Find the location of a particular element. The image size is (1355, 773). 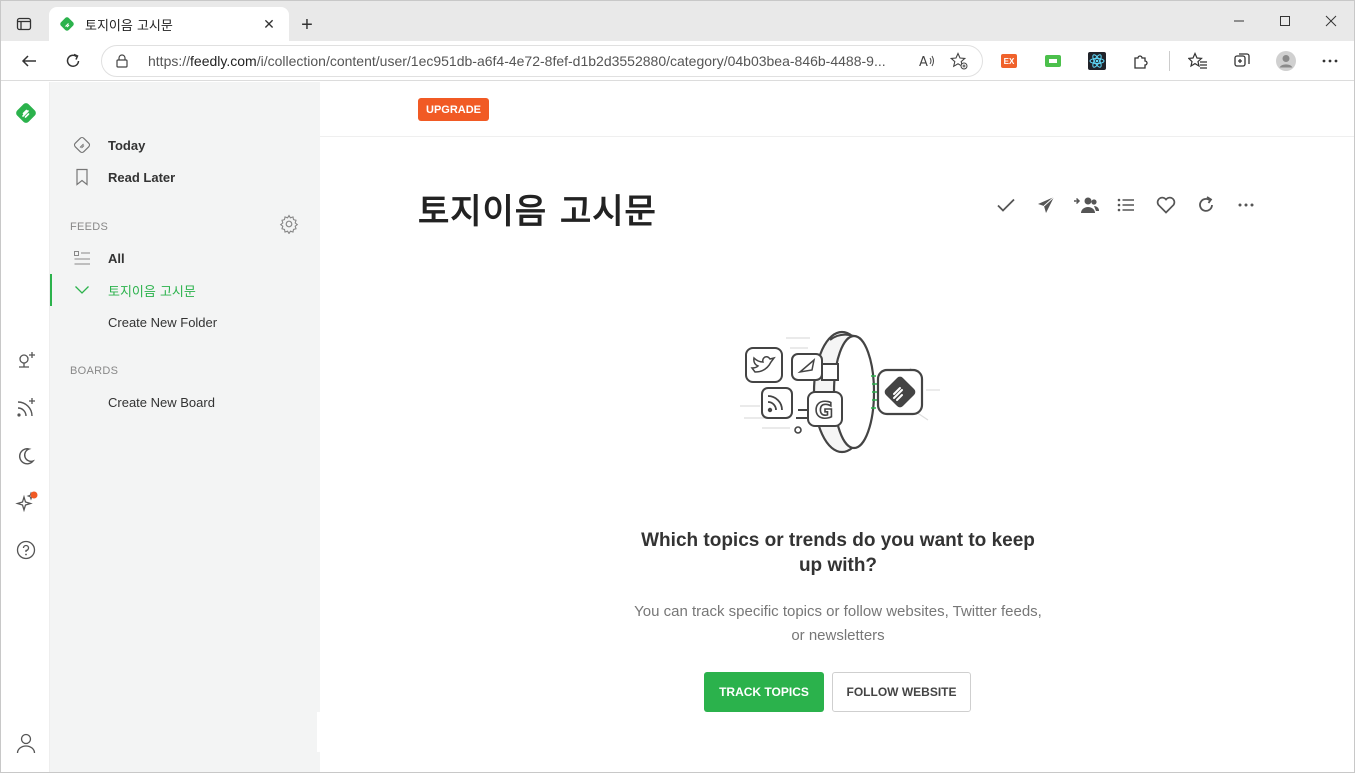

left-rail is located at coordinates (25, 427).